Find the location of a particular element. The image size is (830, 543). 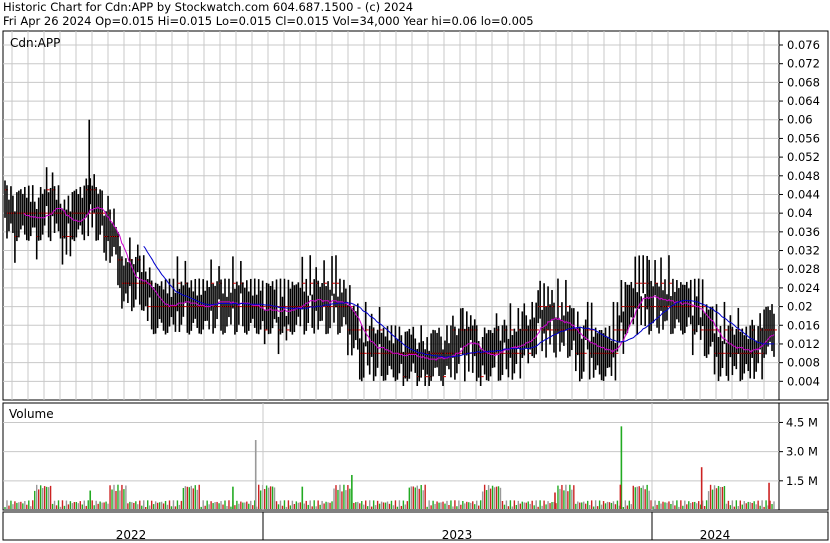

price-tick-label: 0.036 is located at coordinates (803, 232).